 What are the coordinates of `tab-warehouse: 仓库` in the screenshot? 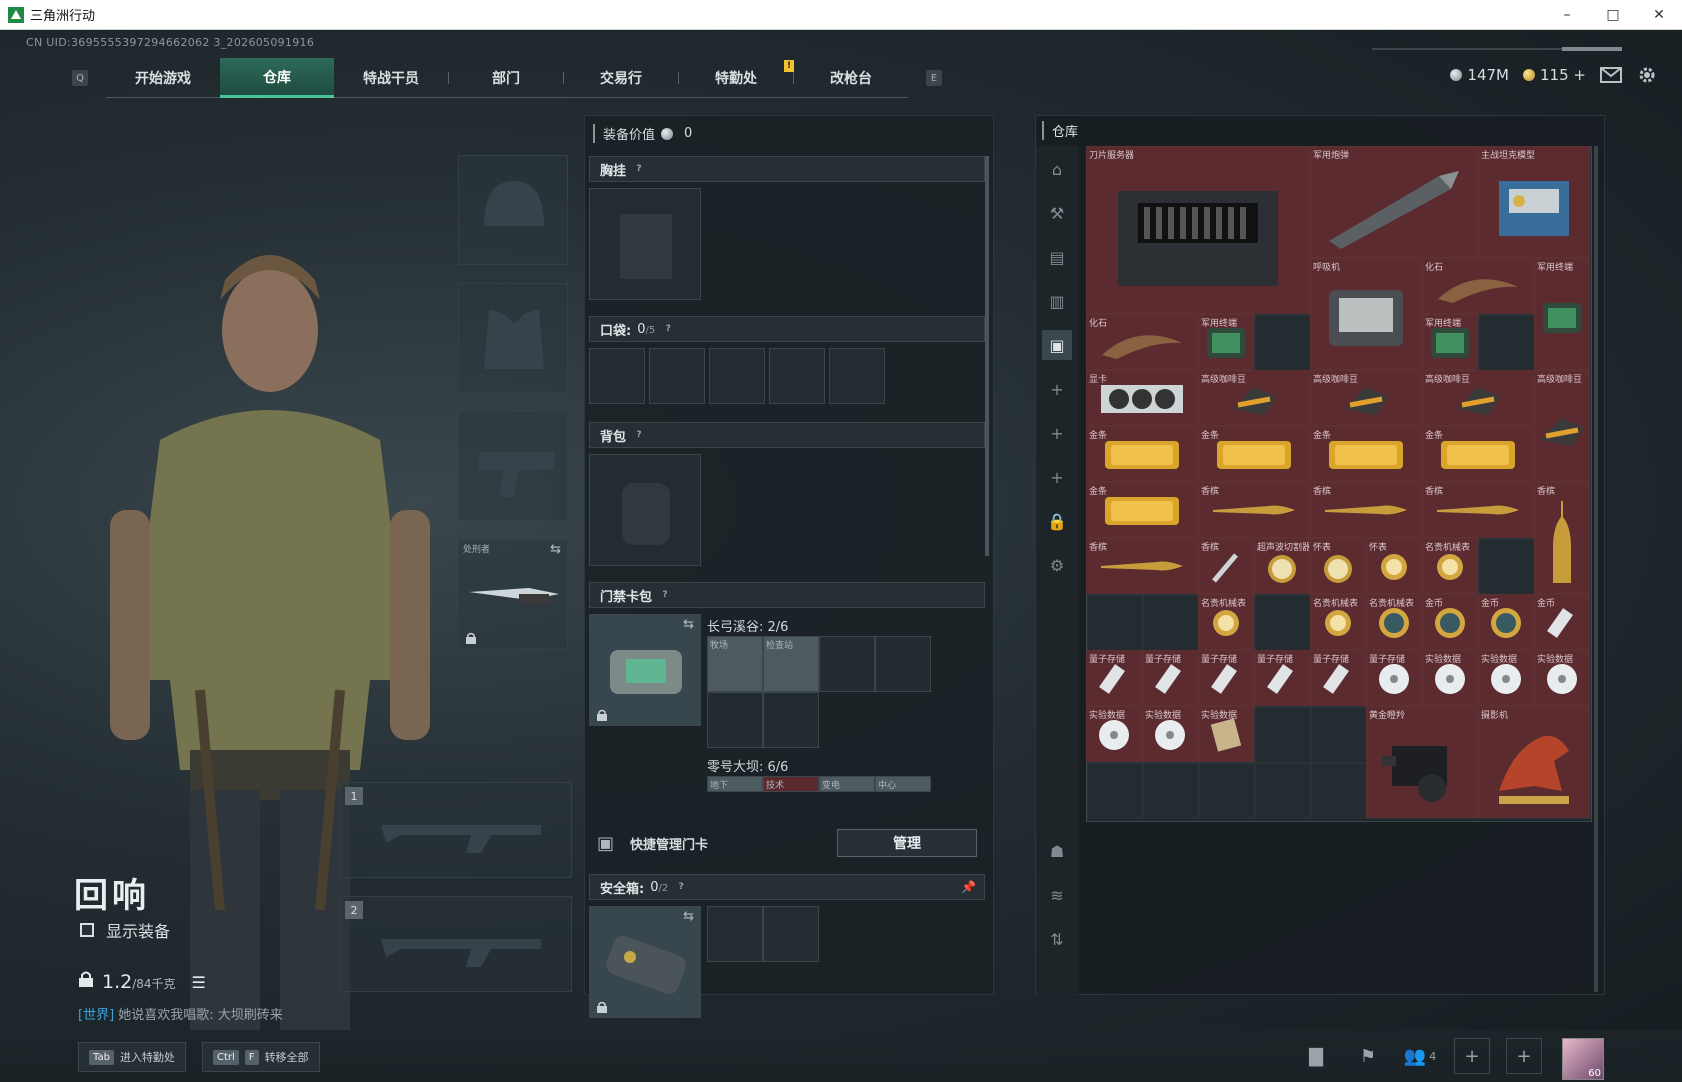 It's located at (277, 78).